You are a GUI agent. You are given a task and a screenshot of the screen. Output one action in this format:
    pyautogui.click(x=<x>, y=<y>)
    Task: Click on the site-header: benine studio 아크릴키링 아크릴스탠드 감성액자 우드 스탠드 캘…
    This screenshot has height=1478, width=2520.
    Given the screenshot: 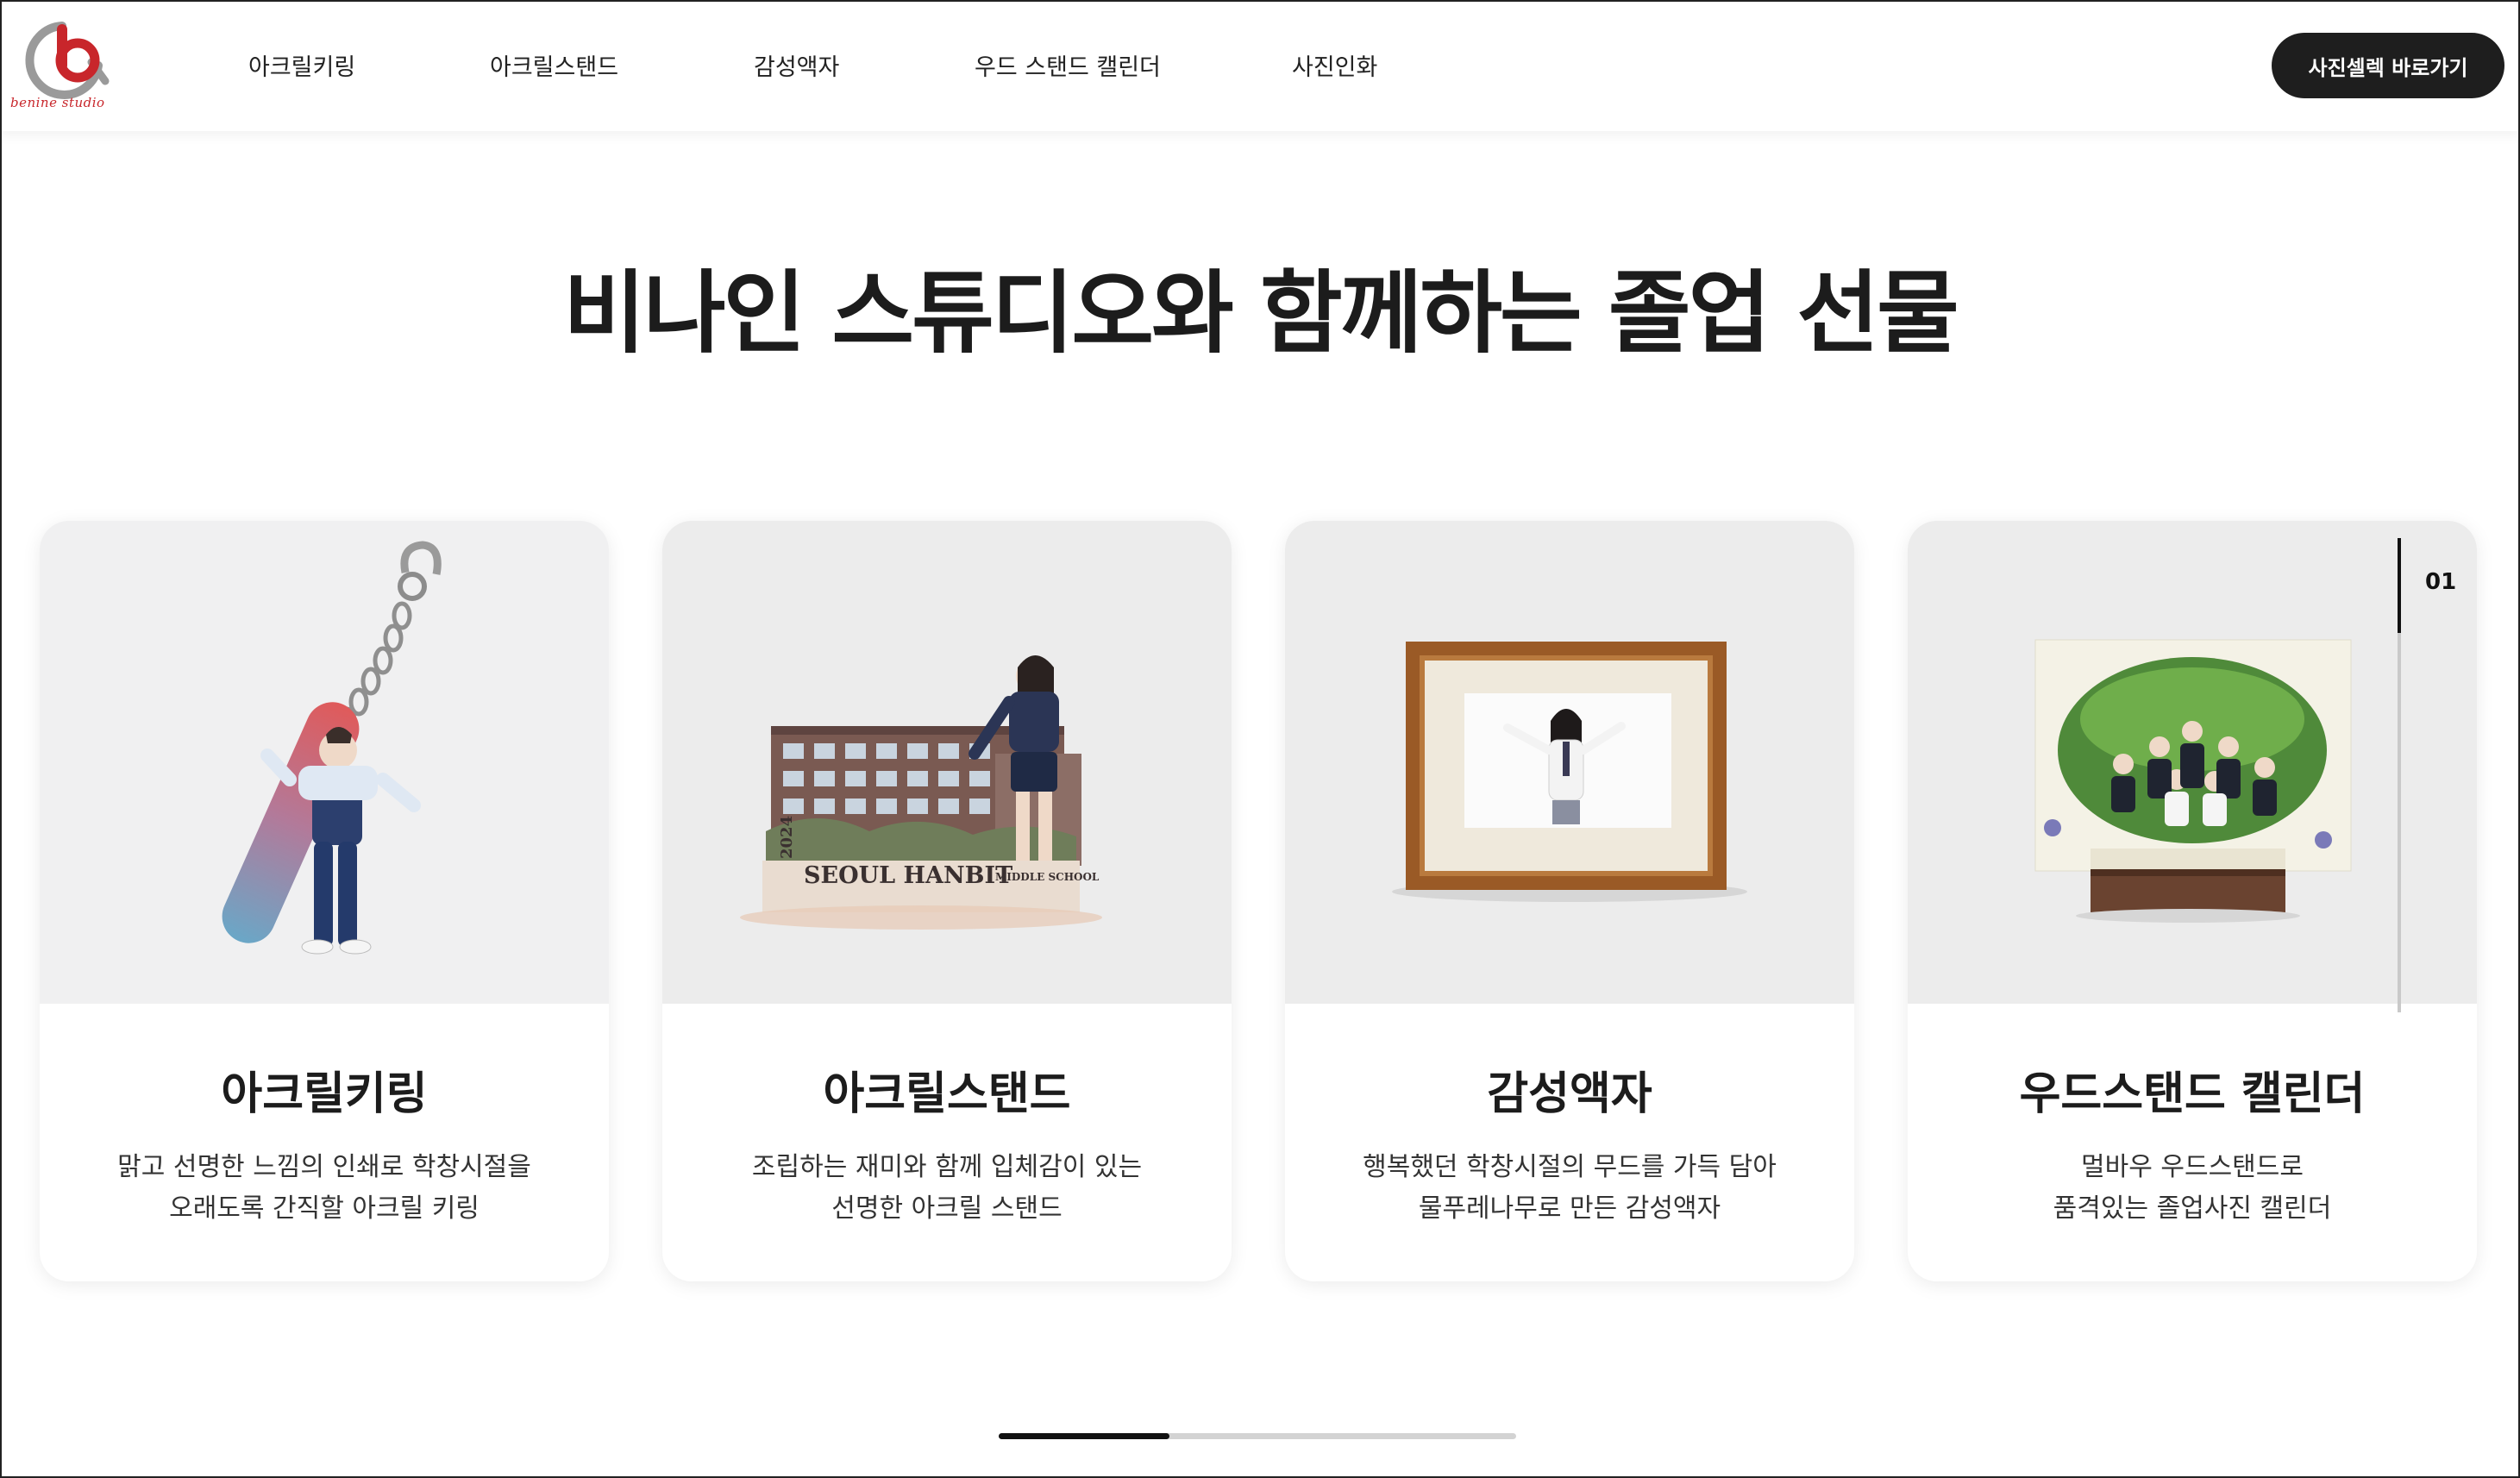 What is the action you would take?
    pyautogui.click(x=1260, y=65)
    